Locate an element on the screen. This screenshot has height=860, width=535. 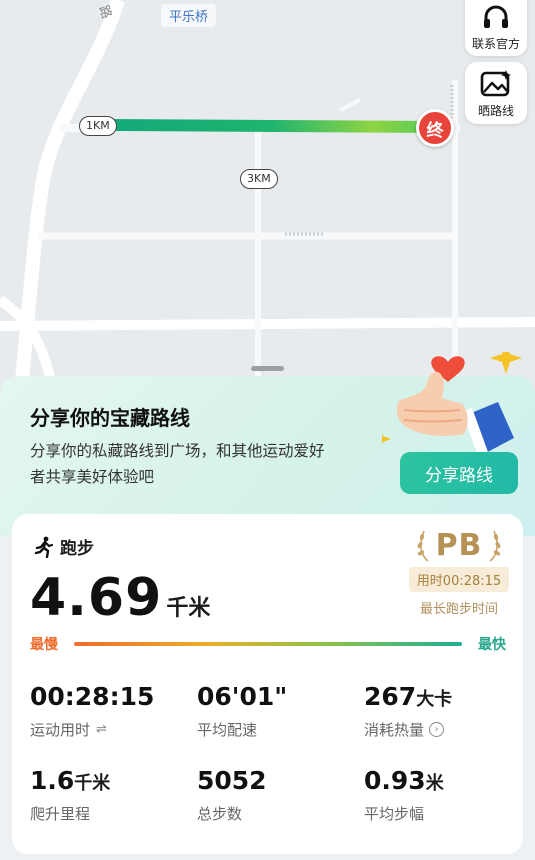
km-marker-3: 3KM is located at coordinates (259, 179).